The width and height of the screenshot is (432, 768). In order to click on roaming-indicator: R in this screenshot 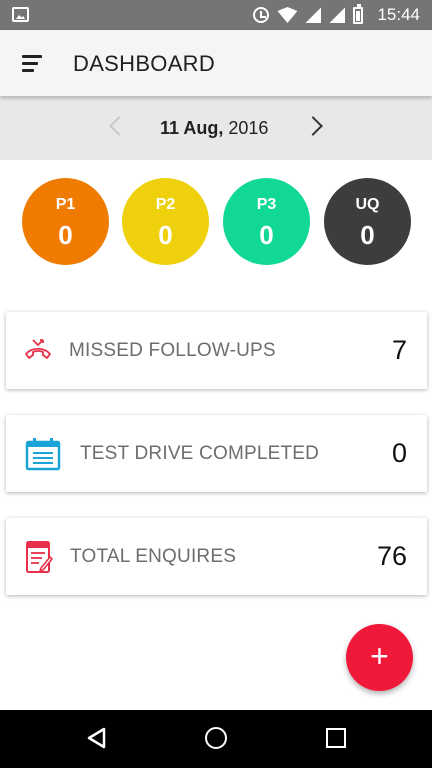, I will do `click(301, 16)`.